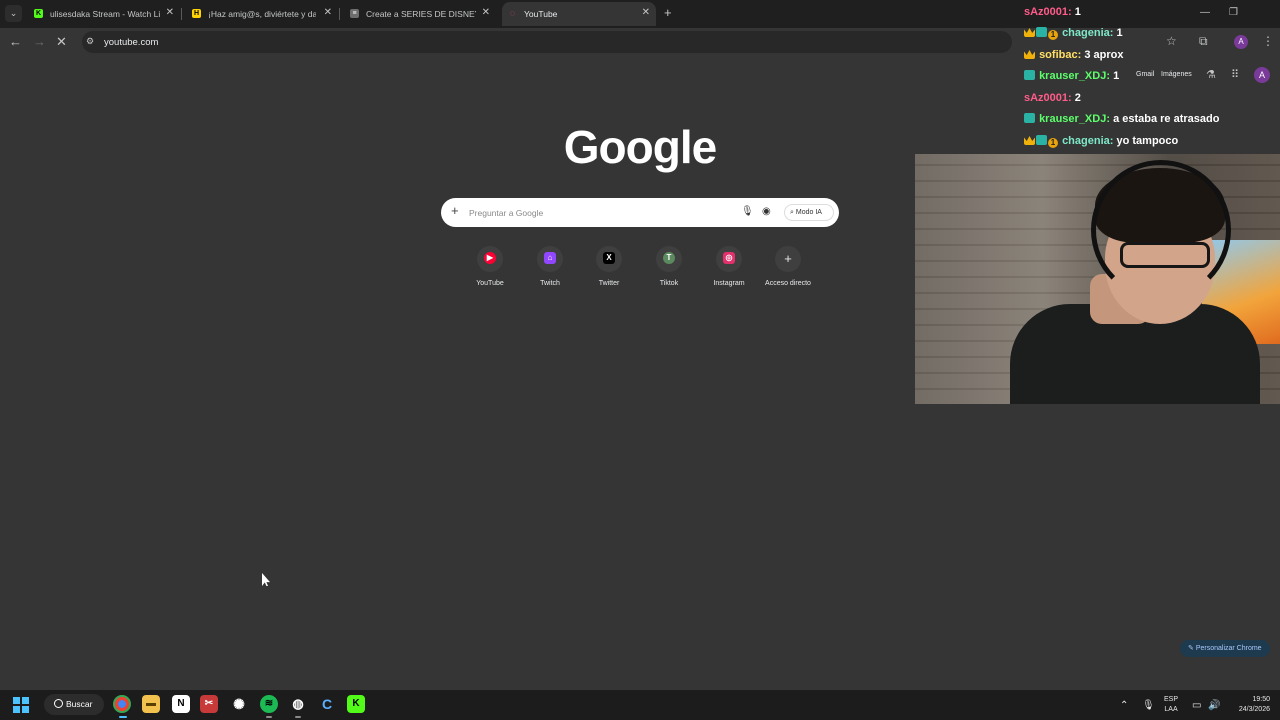  I want to click on input-language-indicator: ESP LAA, so click(1171, 705).